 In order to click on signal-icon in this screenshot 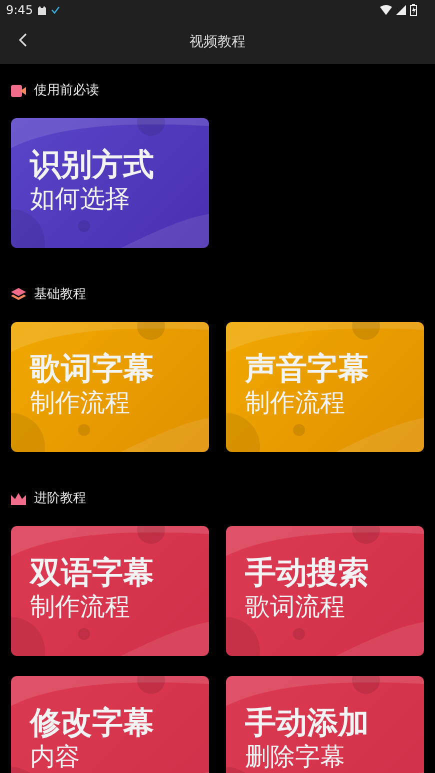, I will do `click(401, 10)`.